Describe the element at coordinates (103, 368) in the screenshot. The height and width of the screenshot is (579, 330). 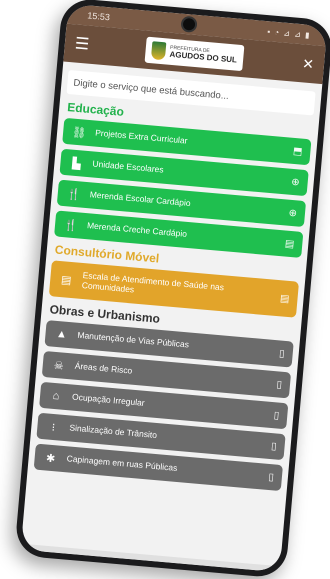
I see `item-label: Áreas de Risco` at that location.